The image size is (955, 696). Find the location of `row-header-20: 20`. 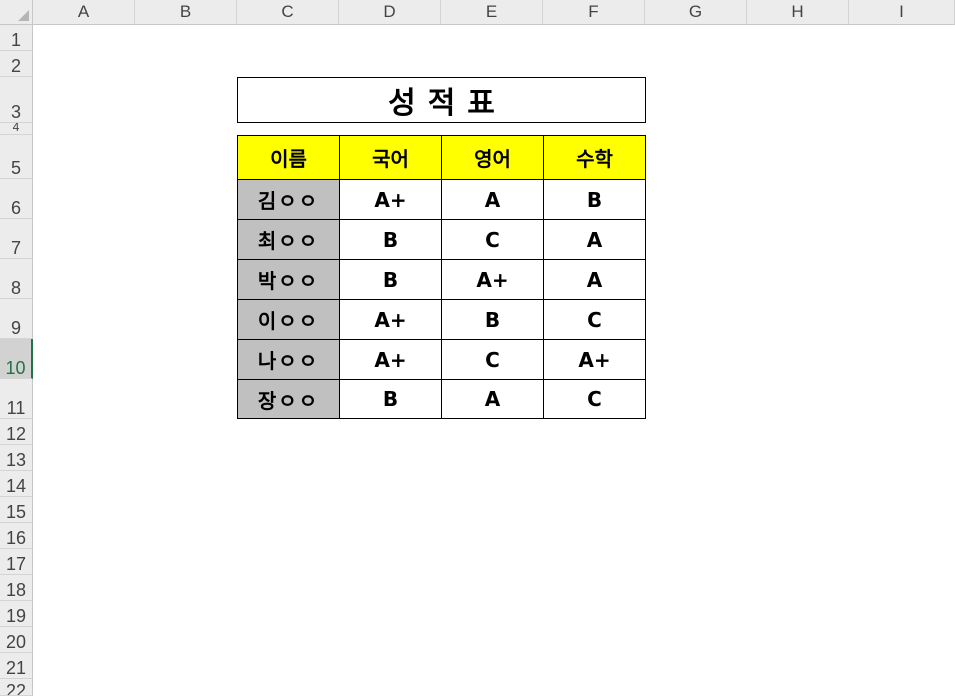

row-header-20: 20 is located at coordinates (16, 640).